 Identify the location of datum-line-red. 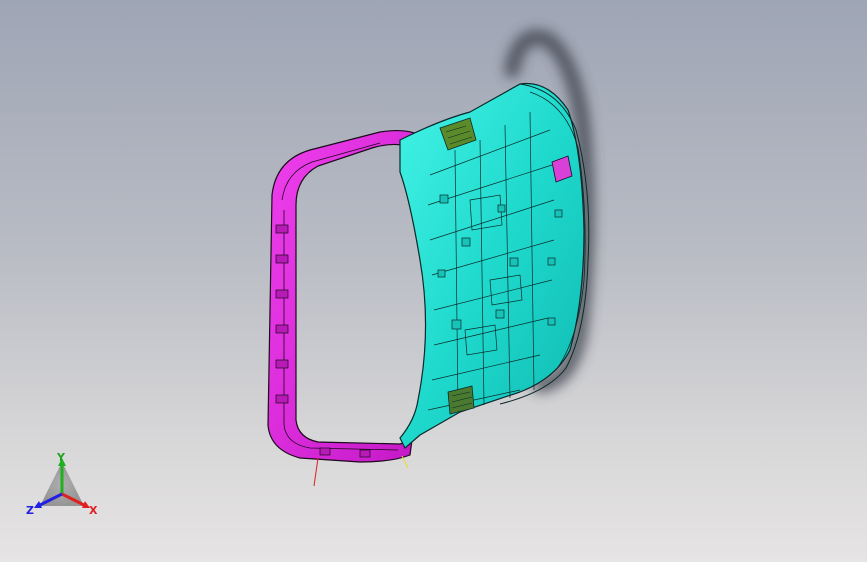
(316, 472).